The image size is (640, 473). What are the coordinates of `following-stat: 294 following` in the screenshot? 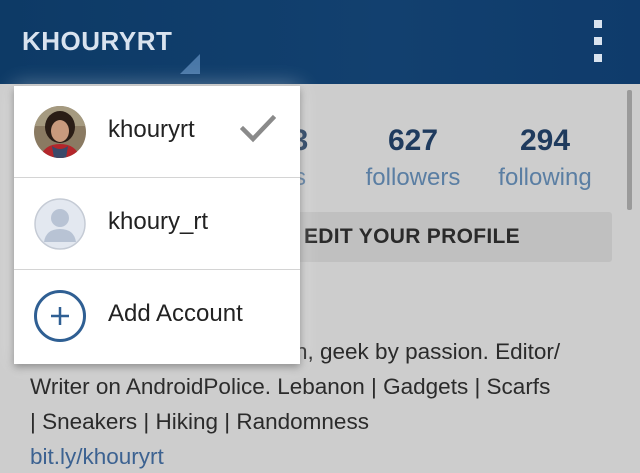 It's located at (545, 158).